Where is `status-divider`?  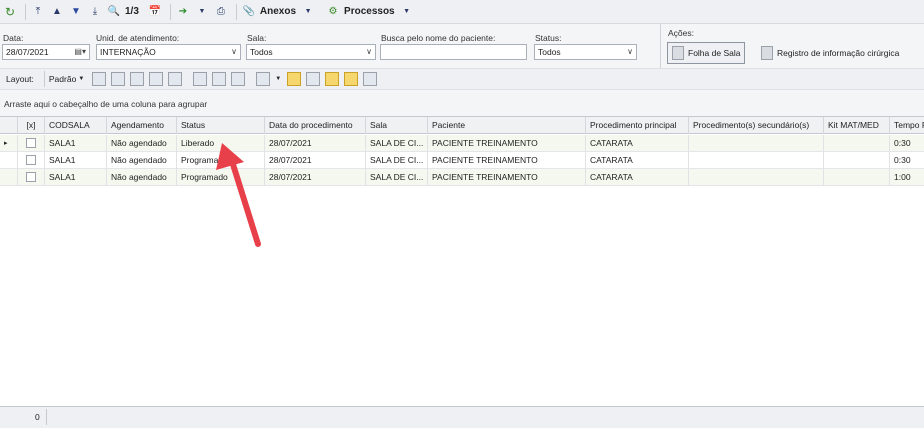
status-divider is located at coordinates (46, 417).